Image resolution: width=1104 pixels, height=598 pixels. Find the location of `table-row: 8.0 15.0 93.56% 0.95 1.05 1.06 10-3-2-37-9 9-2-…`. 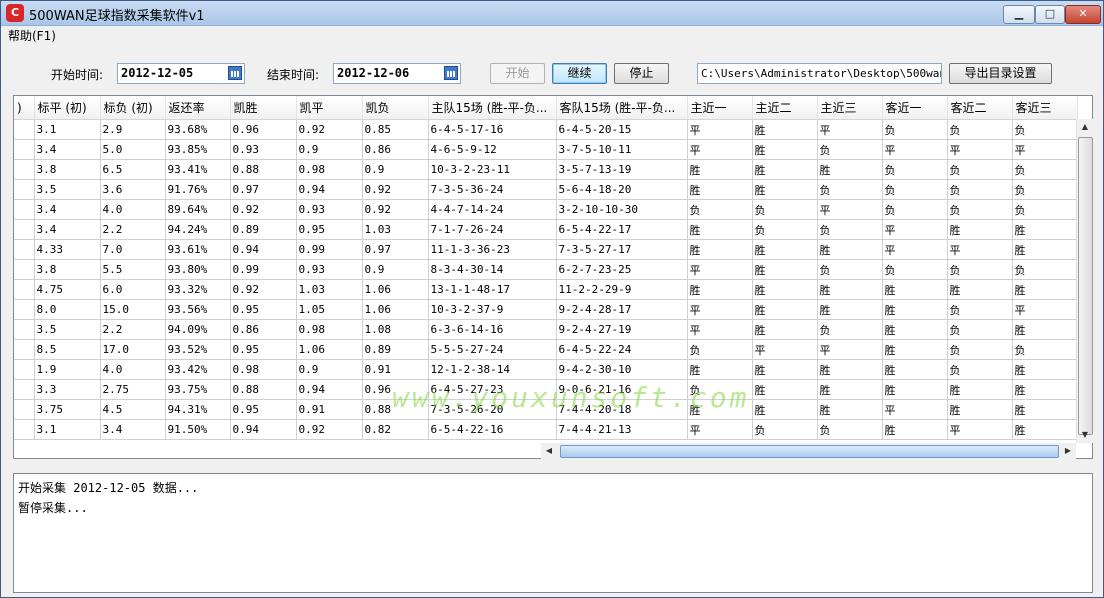

table-row: 8.0 15.0 93.56% 0.95 1.05 1.06 10-3-2-37-9 9-2-… is located at coordinates (546, 309).